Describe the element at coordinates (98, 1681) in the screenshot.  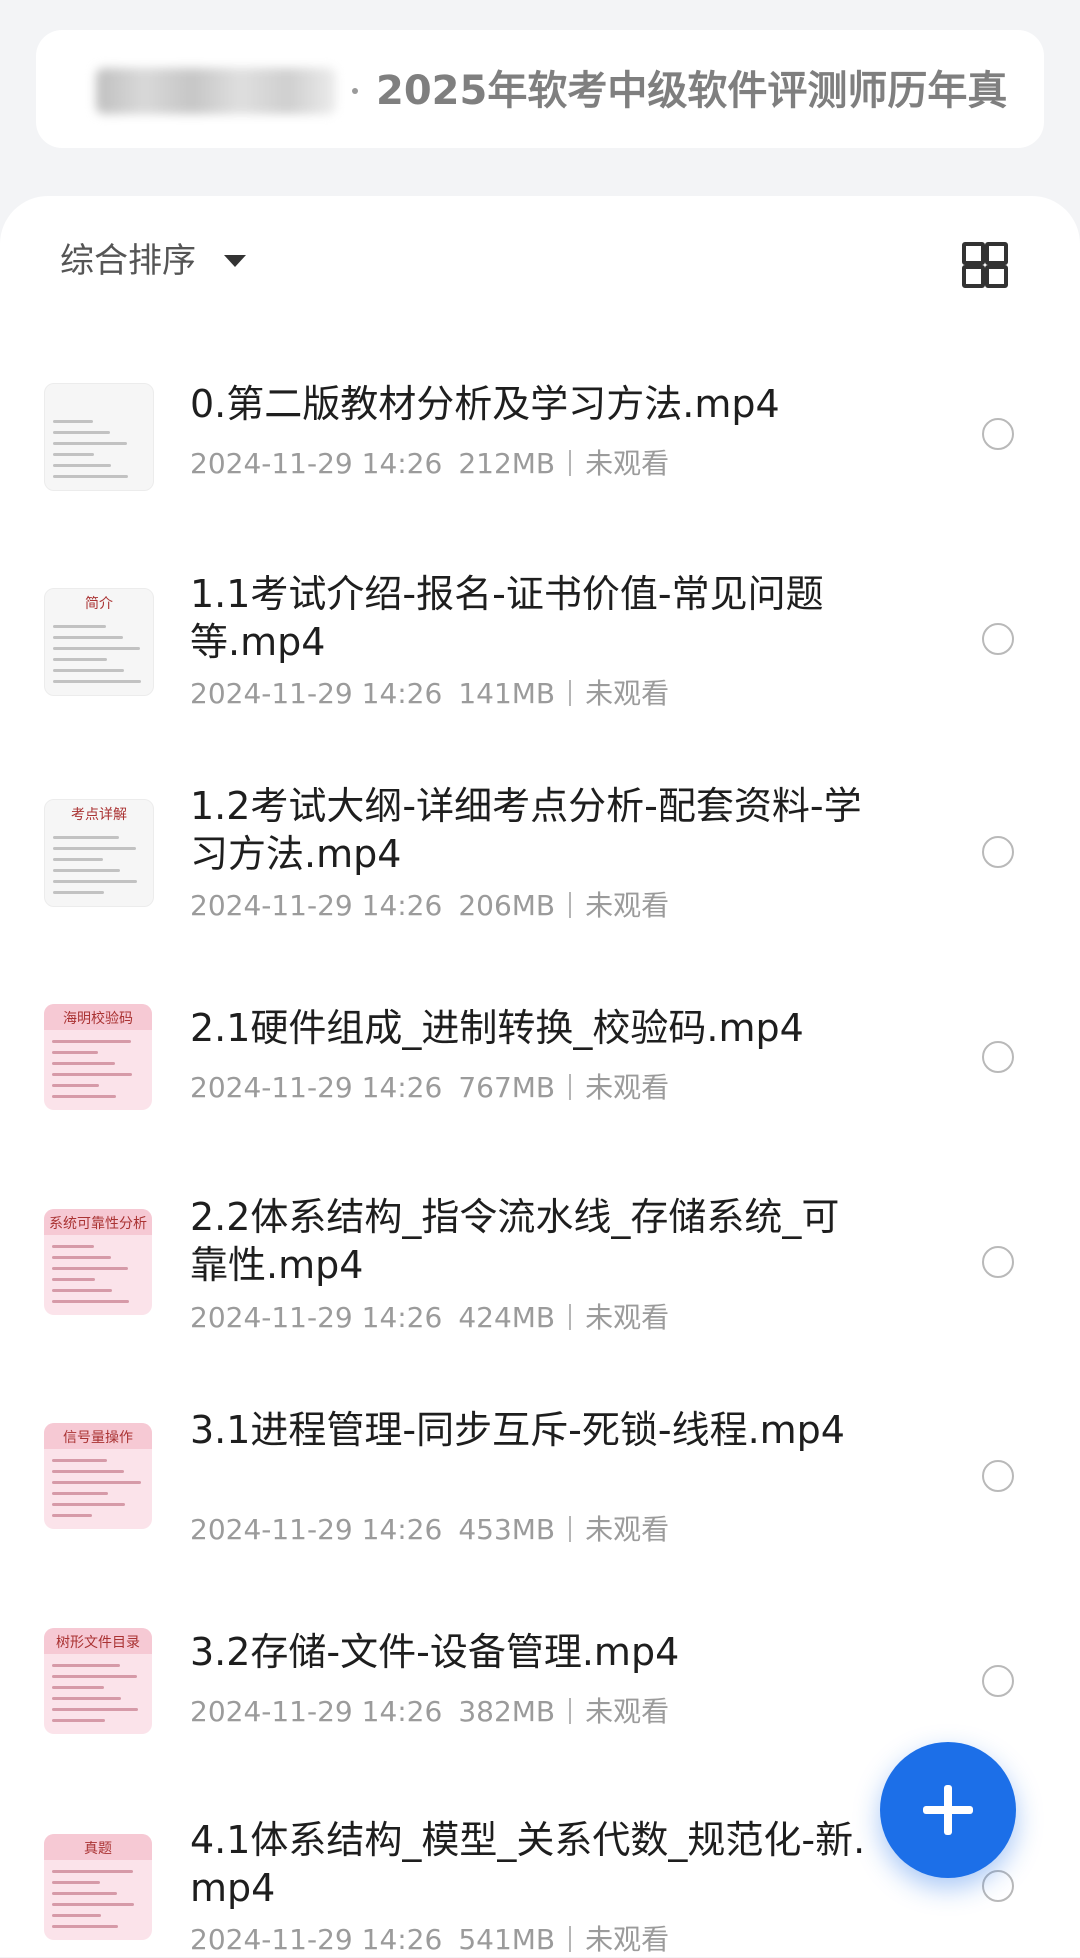
I see `video-thumbnail: 树形文件目录` at that location.